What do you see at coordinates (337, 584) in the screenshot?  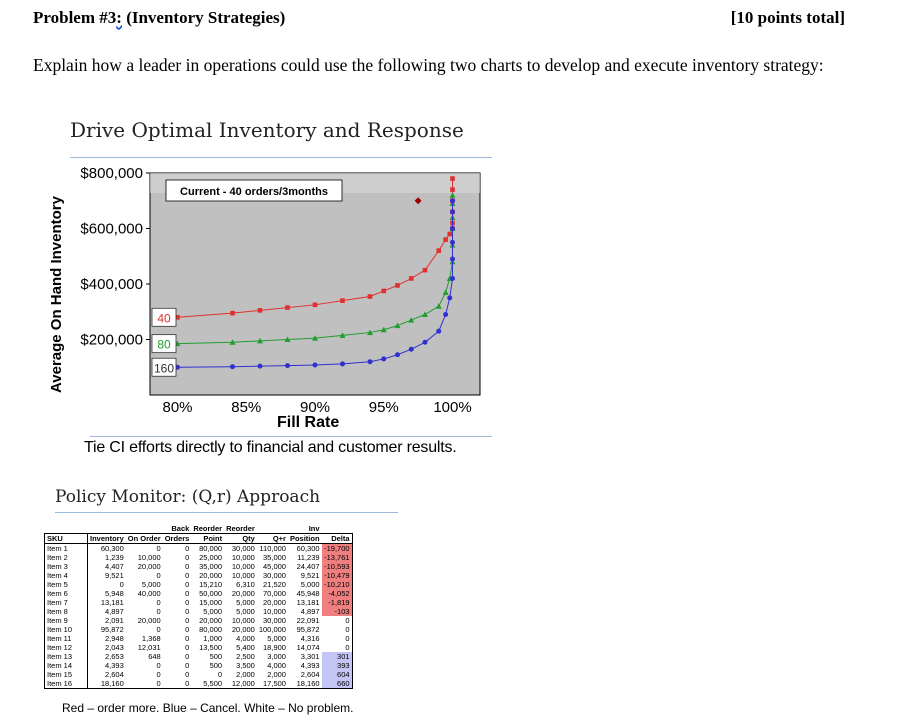 I see `delta-cell: -10,210` at bounding box center [337, 584].